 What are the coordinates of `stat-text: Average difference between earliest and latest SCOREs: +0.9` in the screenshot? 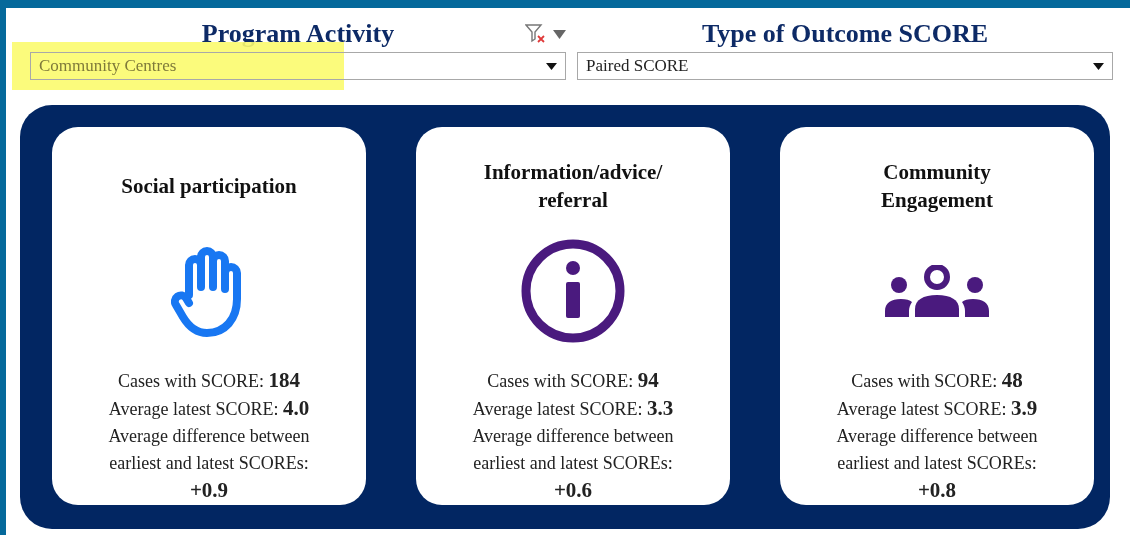 It's located at (209, 464).